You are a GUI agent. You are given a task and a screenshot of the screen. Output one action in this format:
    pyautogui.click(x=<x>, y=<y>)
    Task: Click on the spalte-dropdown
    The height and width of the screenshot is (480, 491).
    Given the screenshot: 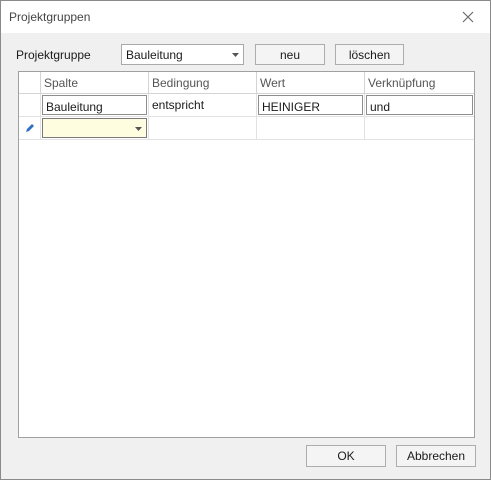 What is the action you would take?
    pyautogui.click(x=94, y=128)
    